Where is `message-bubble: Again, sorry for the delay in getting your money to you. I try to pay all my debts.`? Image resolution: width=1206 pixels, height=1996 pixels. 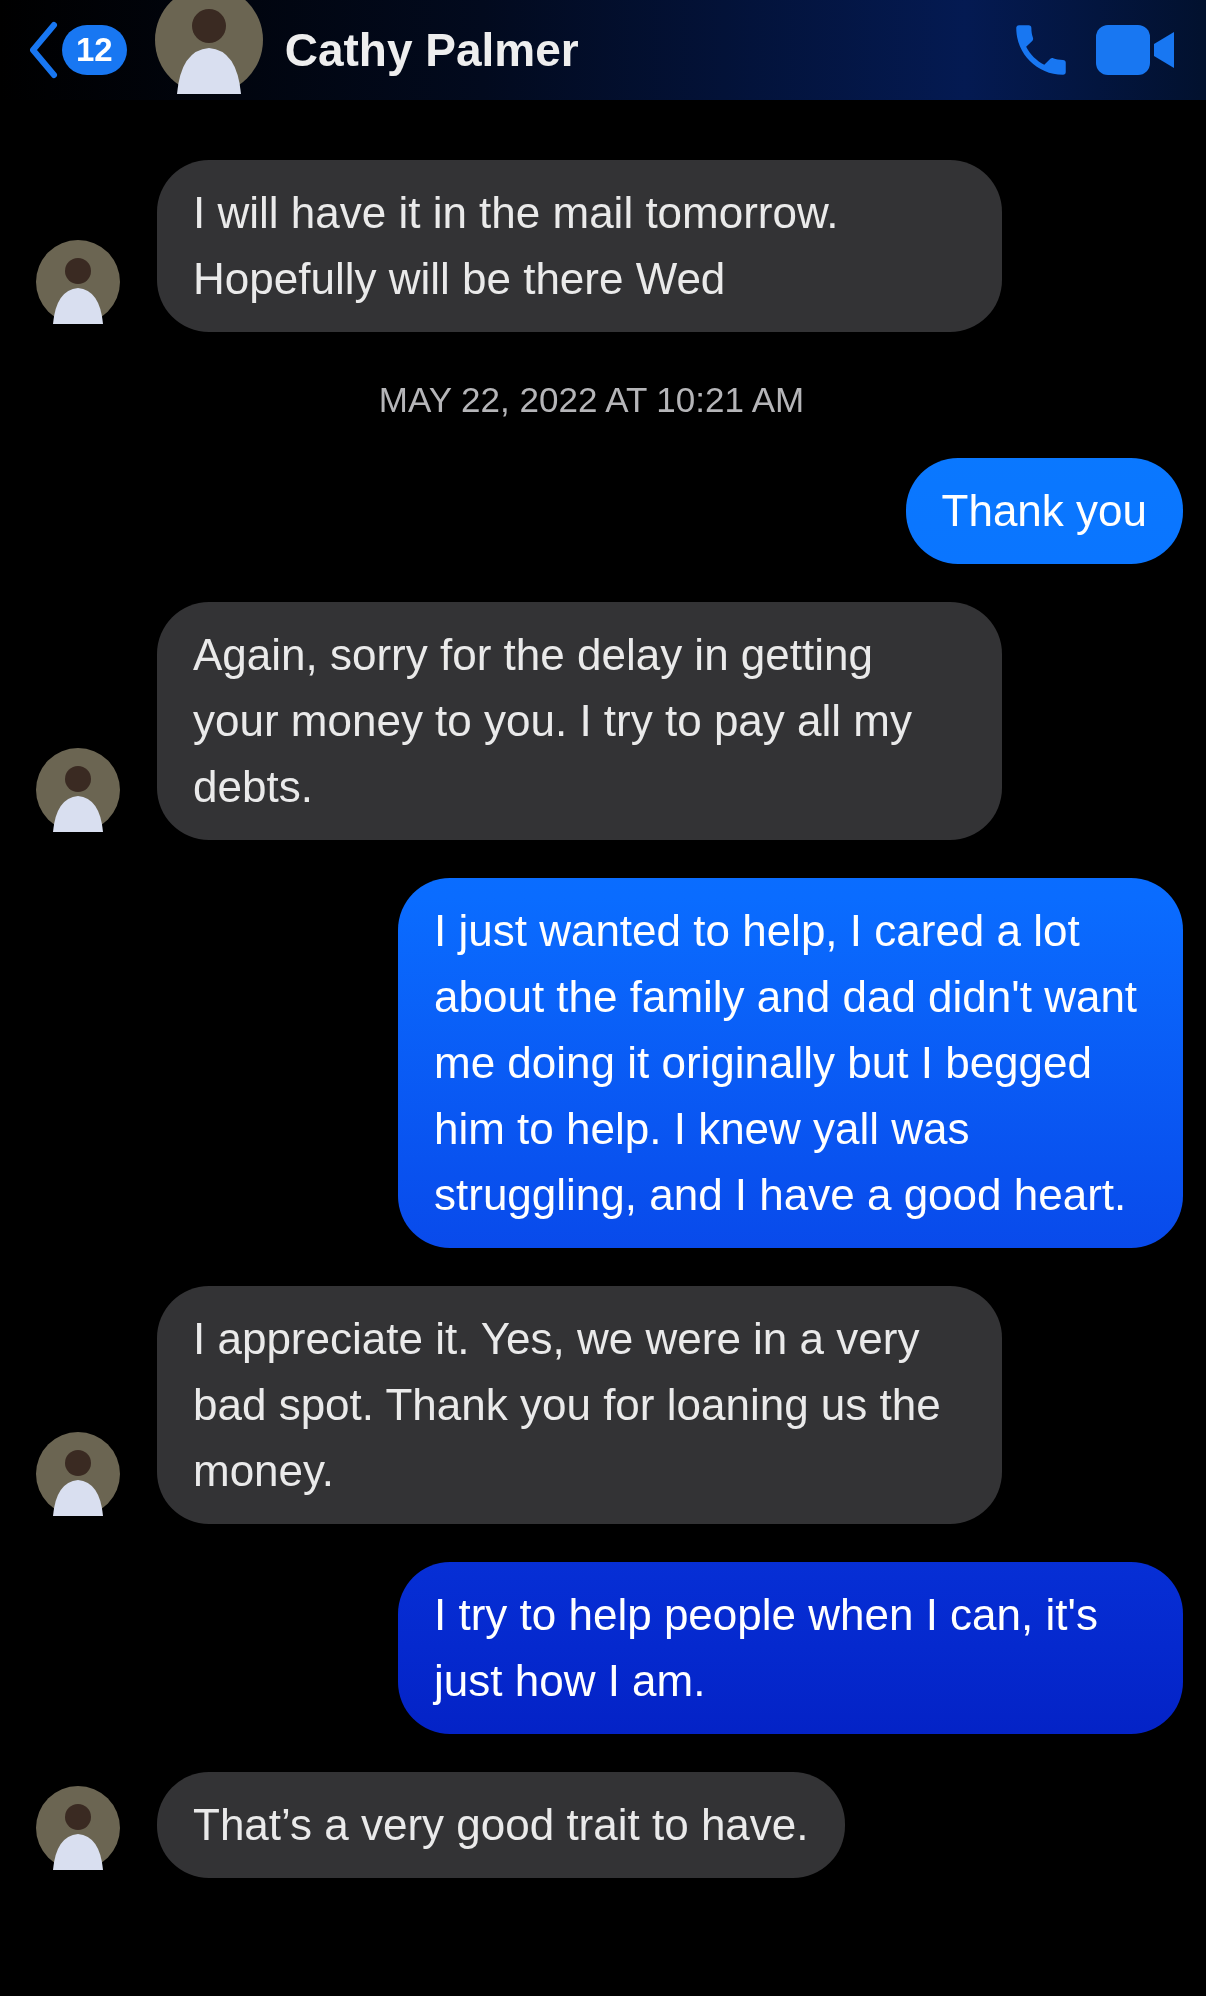 message-bubble: Again, sorry for the delay in getting your money to you. I try to pay all my debts. is located at coordinates (579, 721).